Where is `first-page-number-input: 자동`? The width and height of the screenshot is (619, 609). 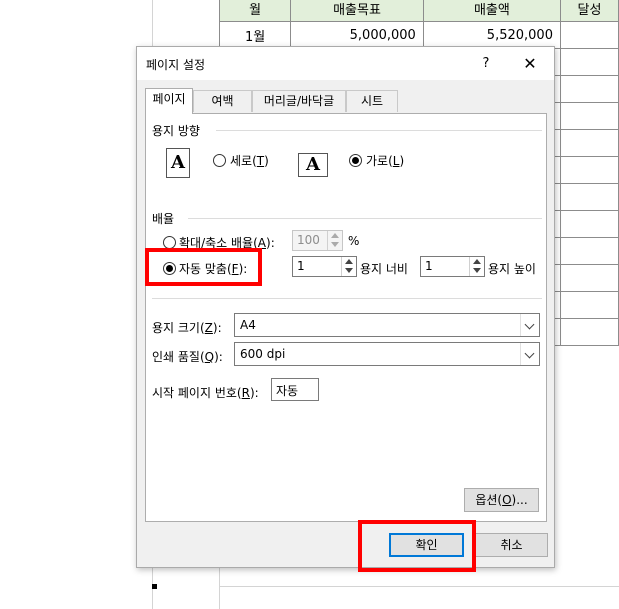 first-page-number-input: 자동 is located at coordinates (295, 389).